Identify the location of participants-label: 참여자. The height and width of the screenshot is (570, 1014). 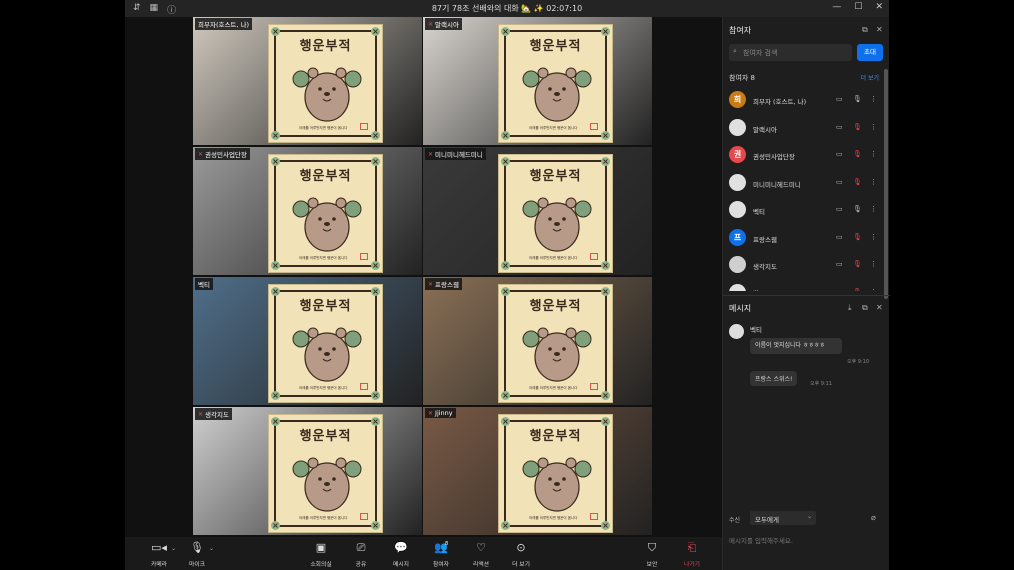
(441, 565).